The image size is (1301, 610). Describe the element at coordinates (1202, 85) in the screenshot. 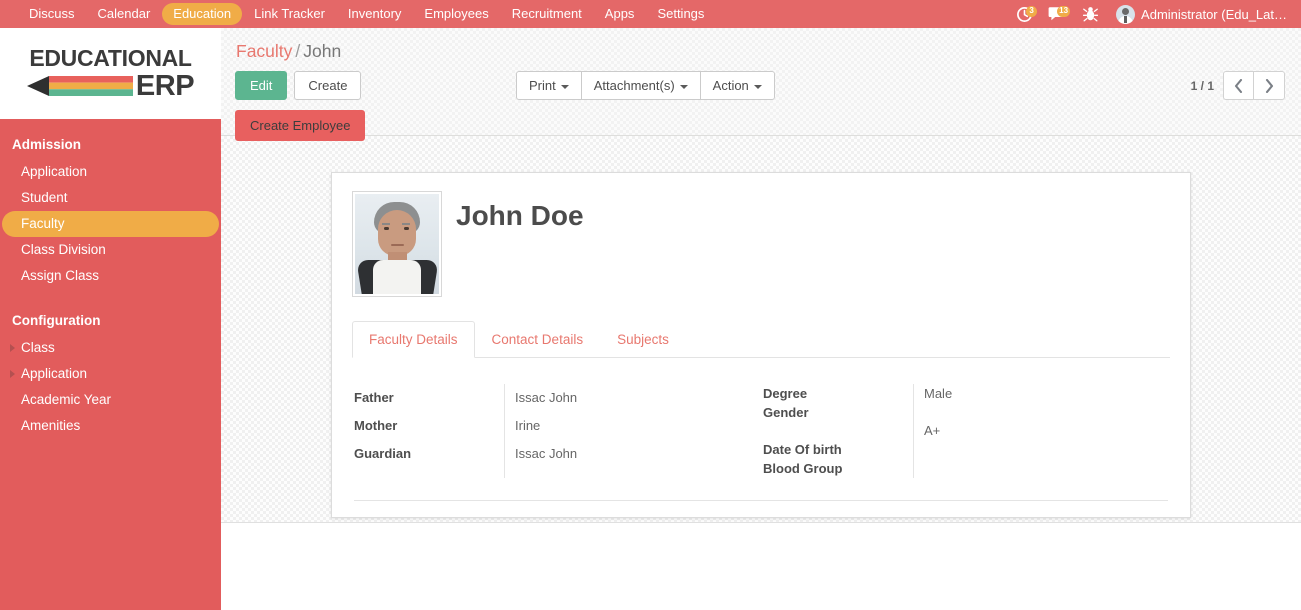

I see `pager-count-label: 1 / 1` at that location.